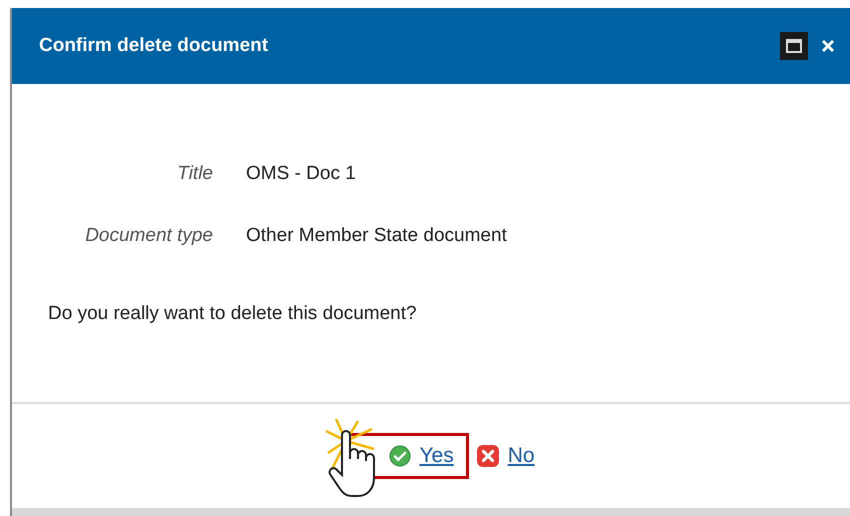 The height and width of the screenshot is (516, 850). Describe the element at coordinates (509, 456) in the screenshot. I see `dialog-link: No` at that location.